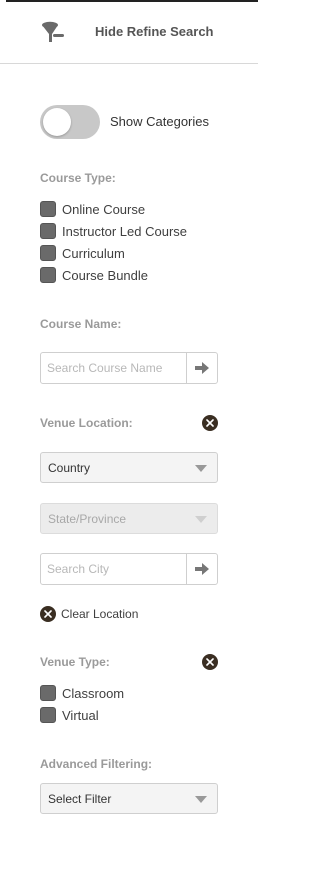 This screenshot has width=320, height=878. What do you see at coordinates (105, 275) in the screenshot?
I see `checkbox-label: Course Bundle` at bounding box center [105, 275].